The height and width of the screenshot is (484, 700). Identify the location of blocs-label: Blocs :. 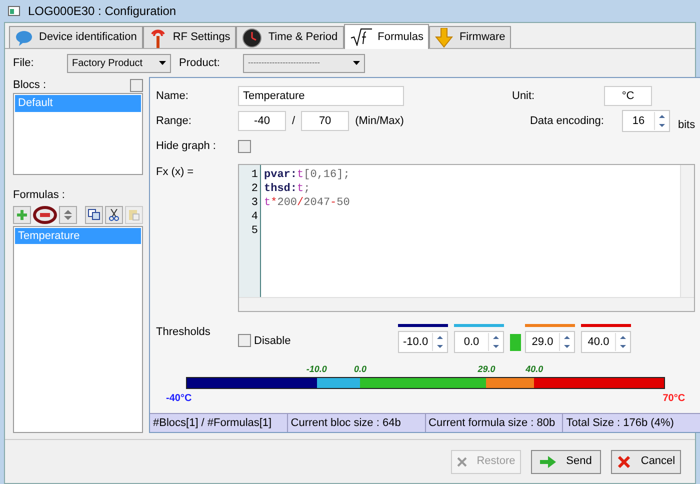
(29, 85).